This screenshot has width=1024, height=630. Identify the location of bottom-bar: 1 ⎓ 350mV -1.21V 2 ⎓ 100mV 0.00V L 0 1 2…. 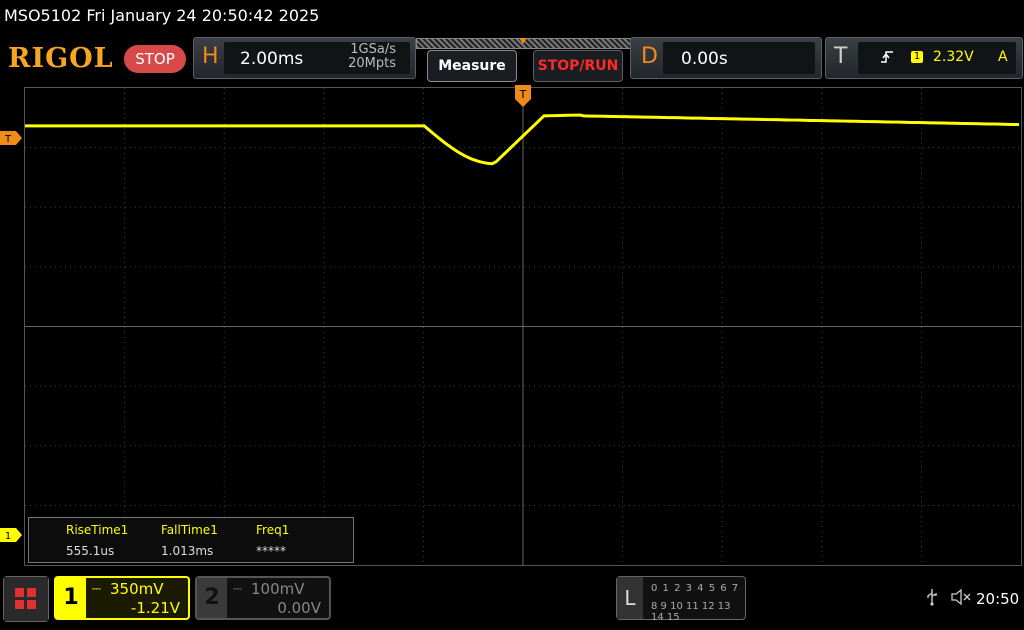
(512, 600).